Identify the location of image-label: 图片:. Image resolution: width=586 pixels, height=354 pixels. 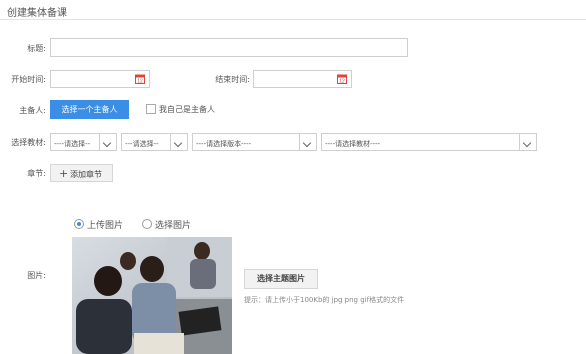
(36, 275).